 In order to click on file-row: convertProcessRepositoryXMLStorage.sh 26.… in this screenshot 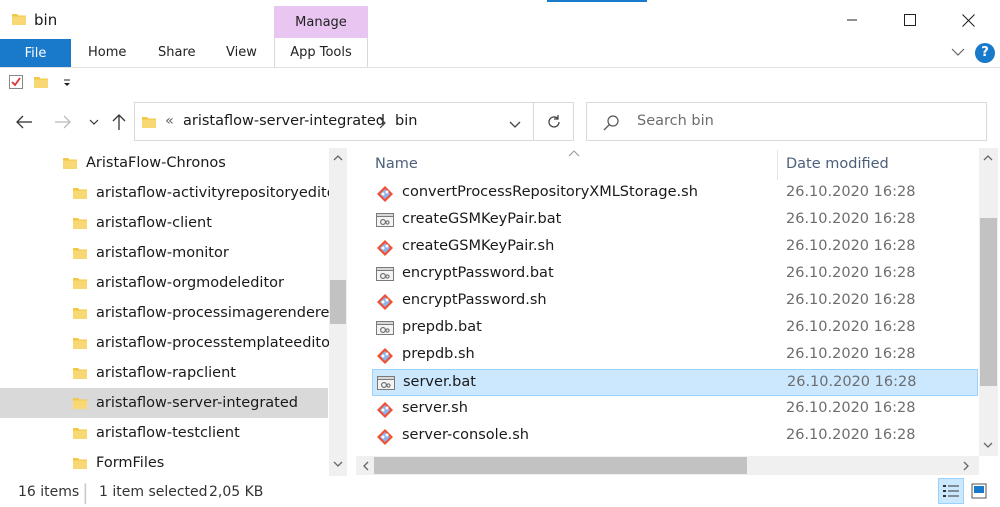, I will do `click(675, 193)`.